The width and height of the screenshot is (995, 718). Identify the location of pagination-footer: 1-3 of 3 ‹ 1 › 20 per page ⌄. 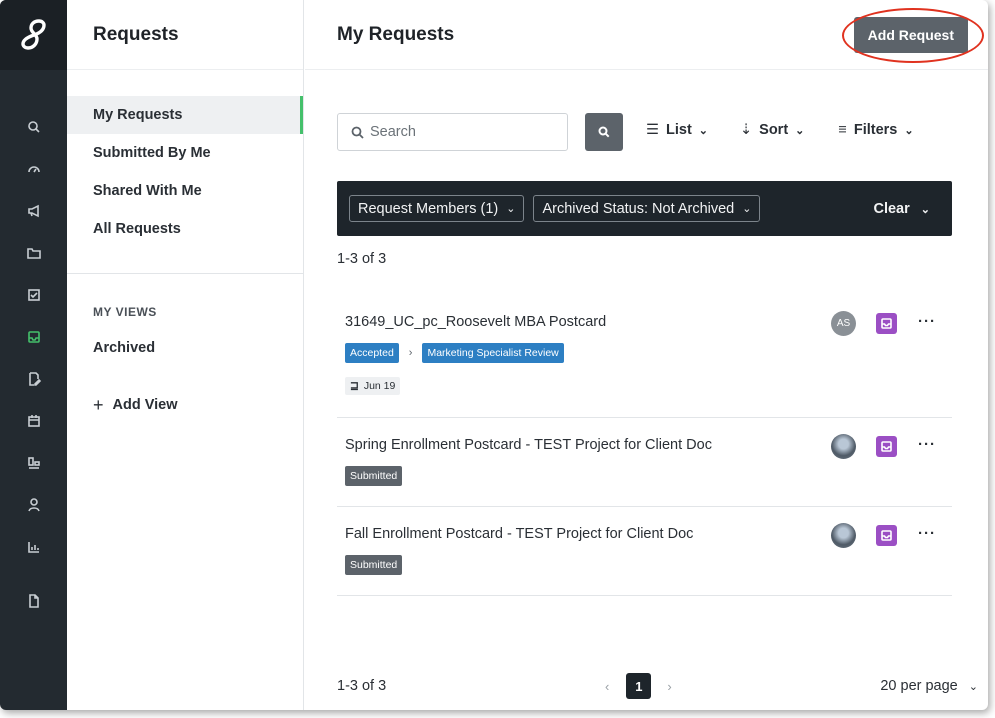
(657, 686).